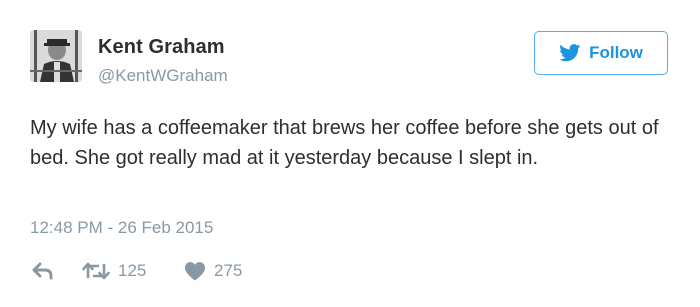 The image size is (700, 307). What do you see at coordinates (180, 271) in the screenshot?
I see `tweet-actions: 125 275` at bounding box center [180, 271].